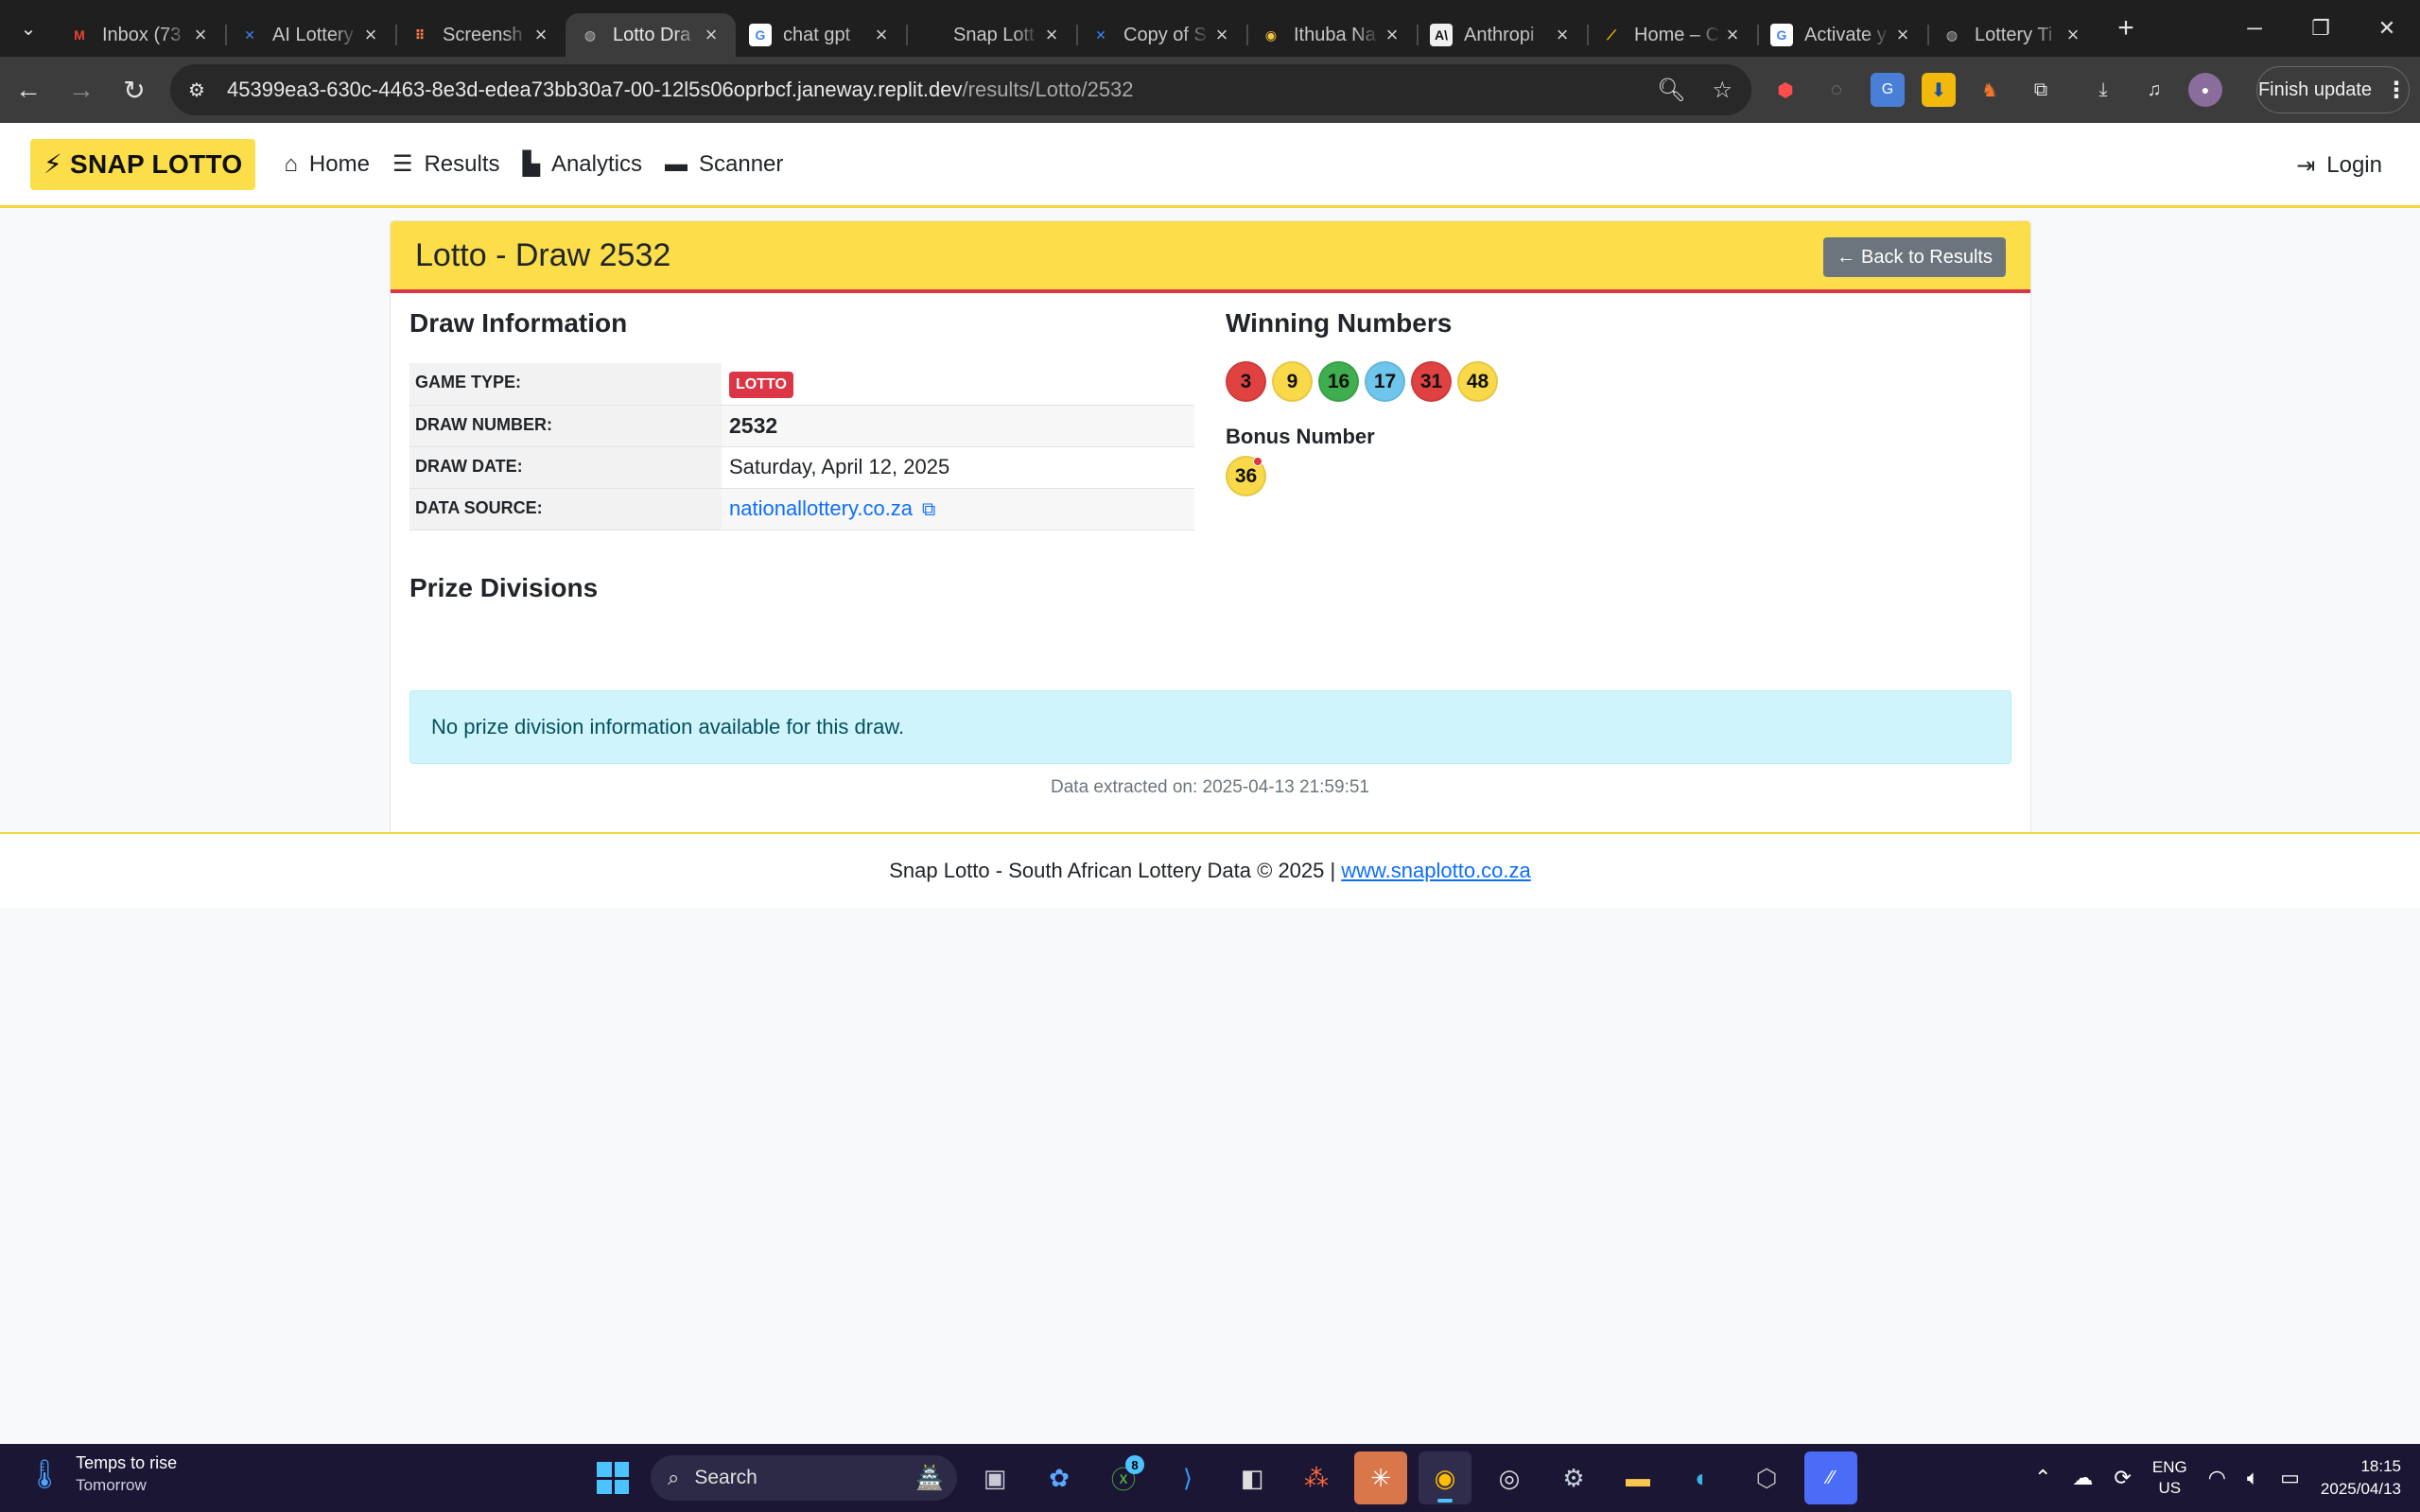 This screenshot has width=2420, height=1512. Describe the element at coordinates (134, 90) in the screenshot. I see `reload-button: ↻` at that location.